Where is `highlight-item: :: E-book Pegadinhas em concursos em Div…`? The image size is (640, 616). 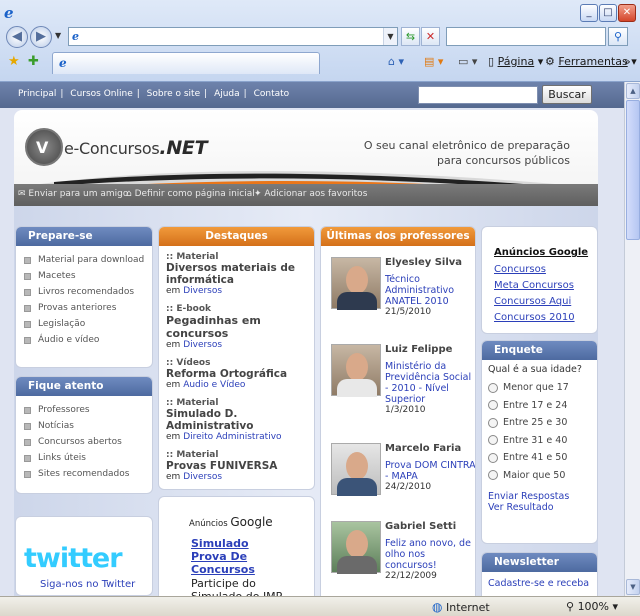
highlight-item: :: E-book Pegadinhas em concursos em Div… is located at coordinates (240, 327).